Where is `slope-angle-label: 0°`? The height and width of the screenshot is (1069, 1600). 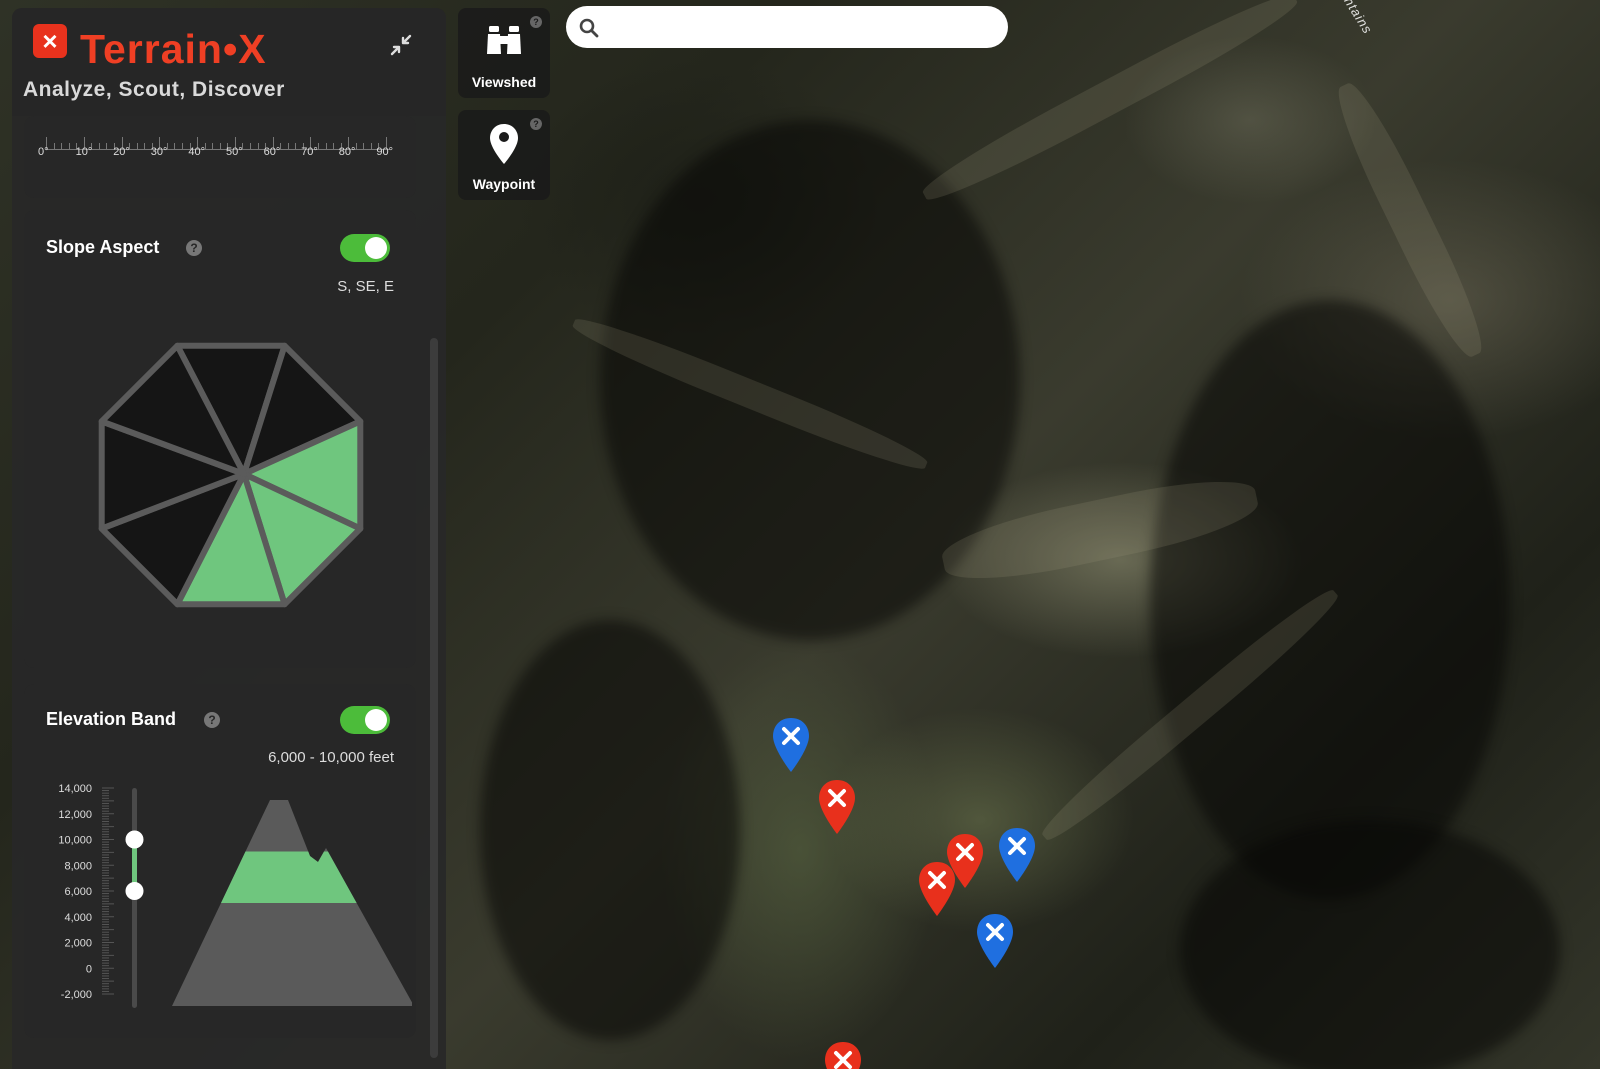
slope-angle-label: 0° is located at coordinates (43, 152).